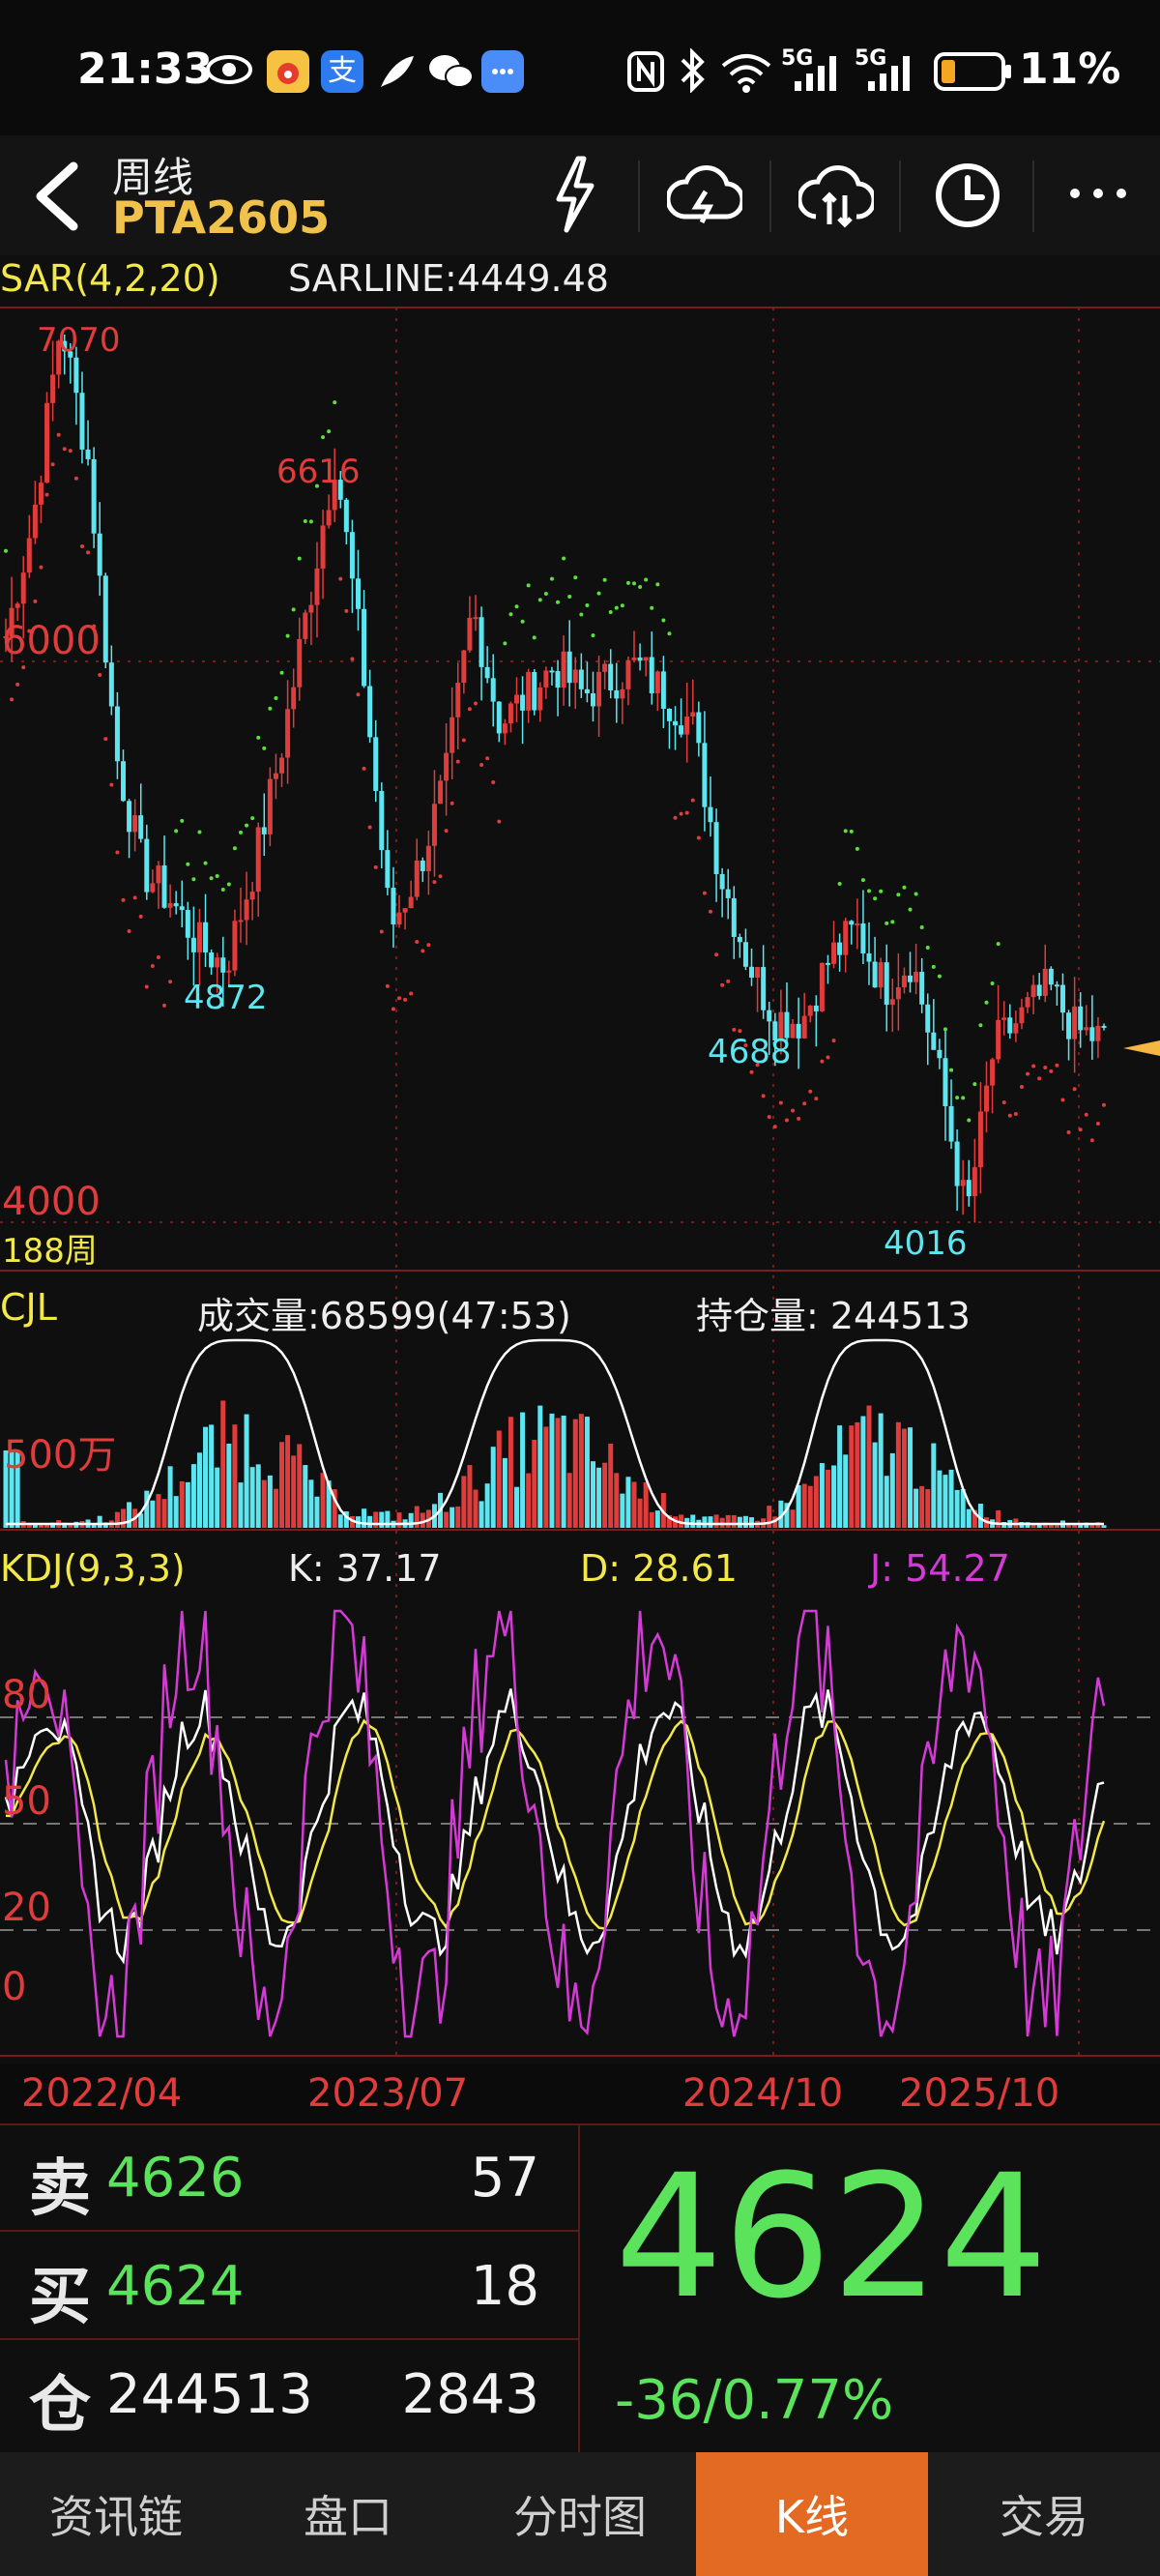 This screenshot has height=2576, width=1160. Describe the element at coordinates (1044, 2514) in the screenshot. I see `tab-trade: 交易` at that location.